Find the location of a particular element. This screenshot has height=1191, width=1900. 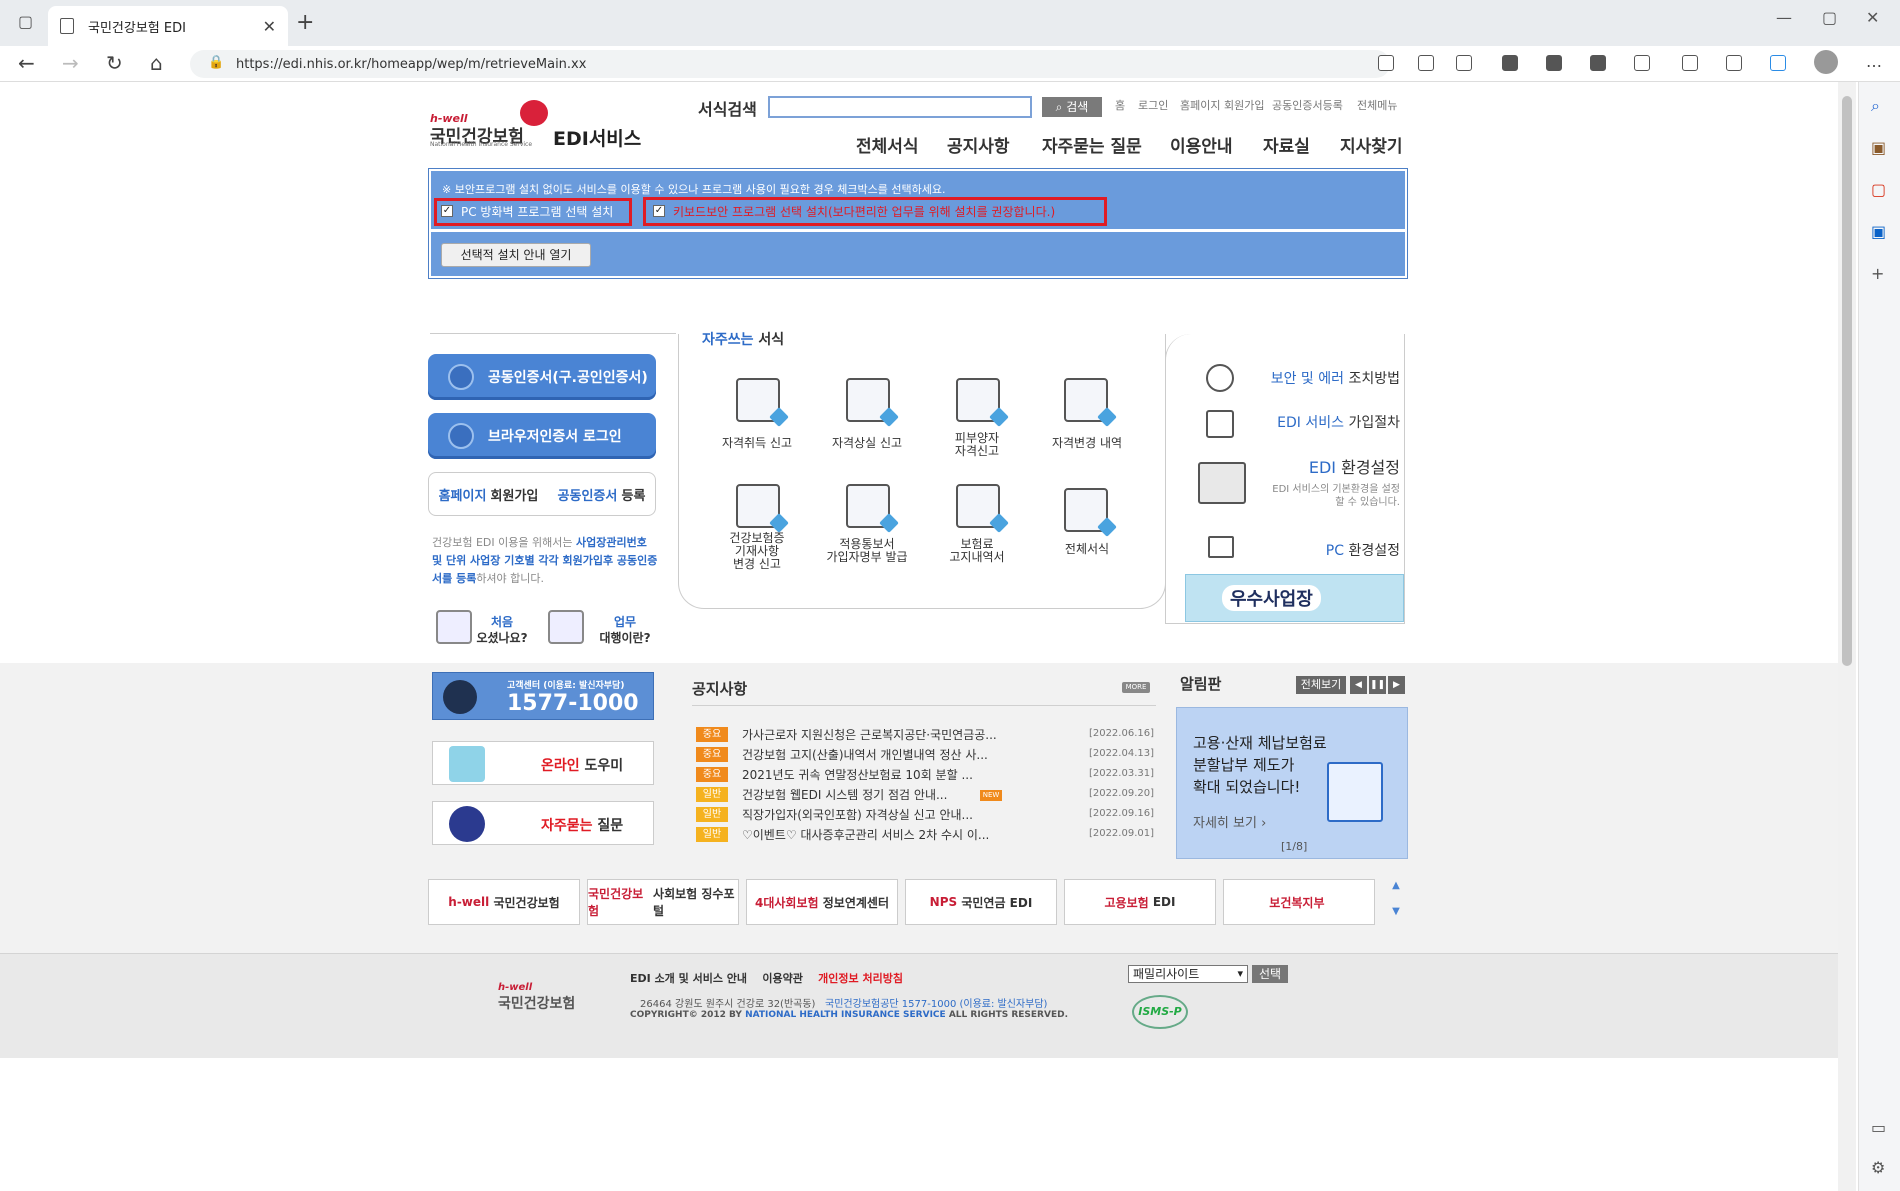

nav-guide: 이용안내 is located at coordinates (1201, 144).